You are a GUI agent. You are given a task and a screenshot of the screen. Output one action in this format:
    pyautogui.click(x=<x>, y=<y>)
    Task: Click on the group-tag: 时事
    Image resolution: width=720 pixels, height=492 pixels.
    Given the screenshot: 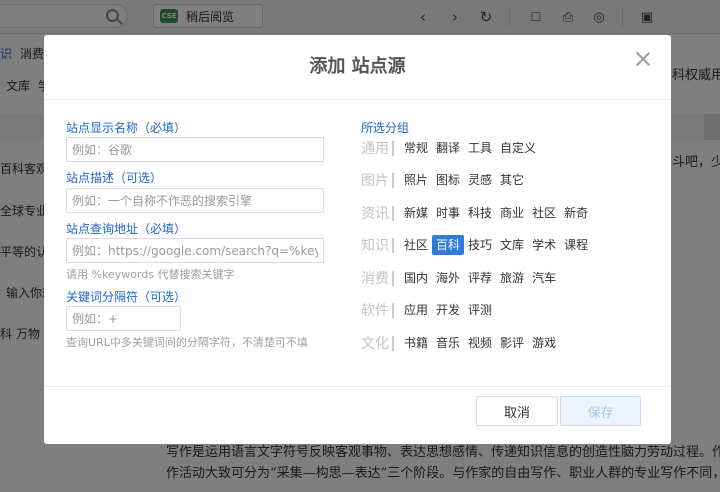 What is the action you would take?
    pyautogui.click(x=448, y=213)
    